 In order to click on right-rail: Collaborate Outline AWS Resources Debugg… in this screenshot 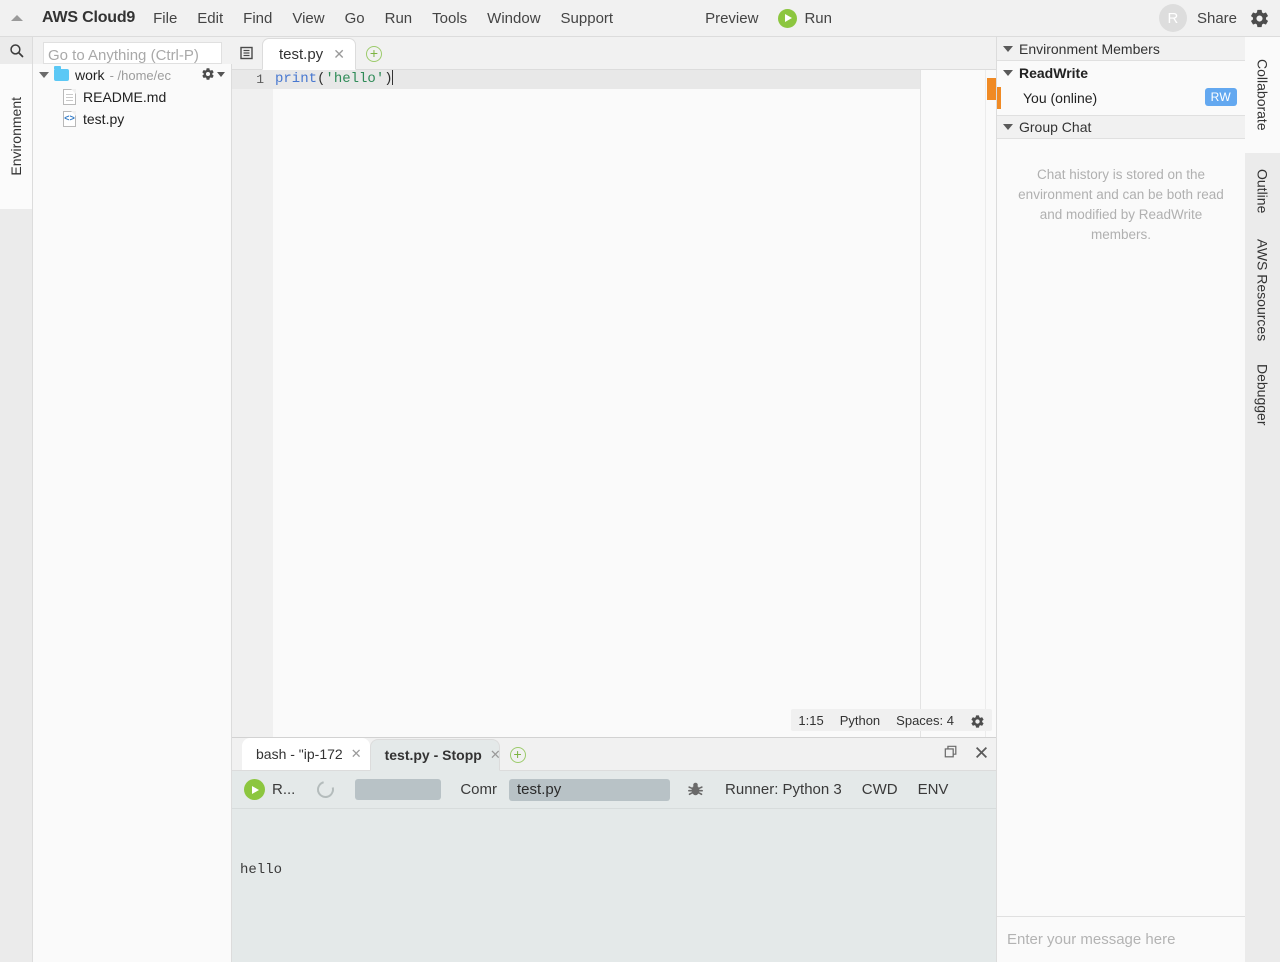, I will do `click(1262, 499)`.